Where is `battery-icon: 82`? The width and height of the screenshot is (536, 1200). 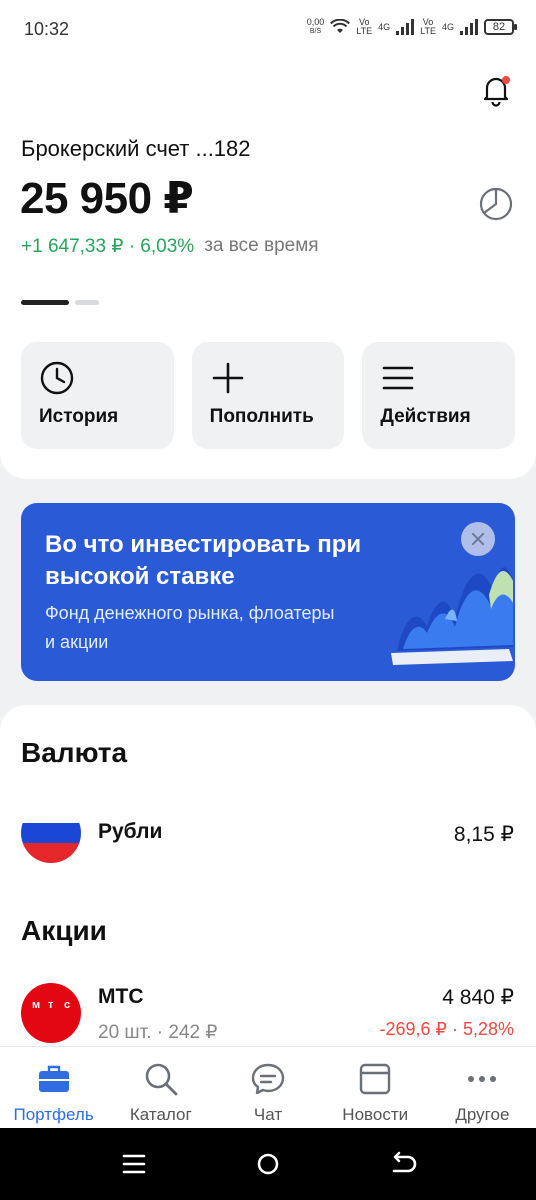
battery-icon: 82 is located at coordinates (500, 27).